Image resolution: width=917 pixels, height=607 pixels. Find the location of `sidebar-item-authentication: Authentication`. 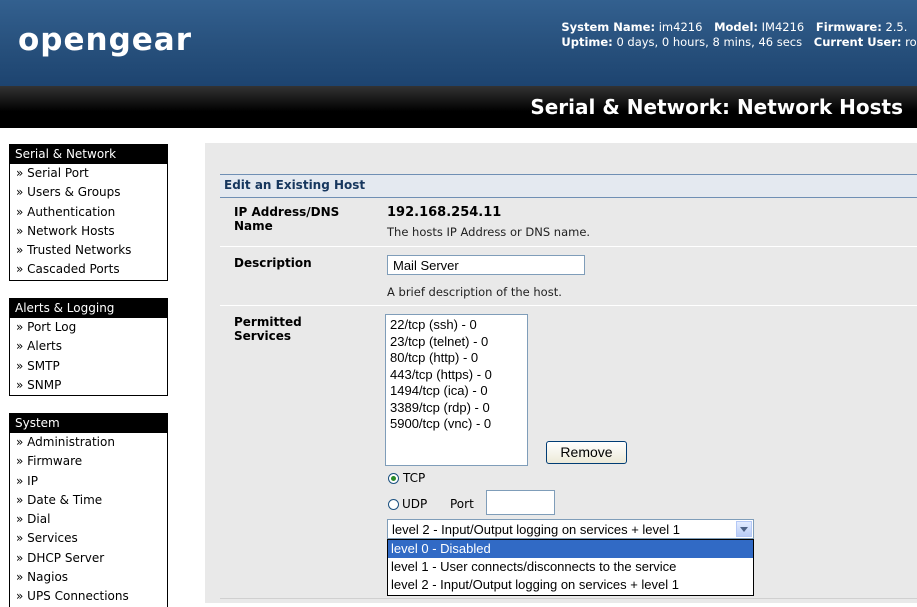

sidebar-item-authentication: Authentication is located at coordinates (88, 212).